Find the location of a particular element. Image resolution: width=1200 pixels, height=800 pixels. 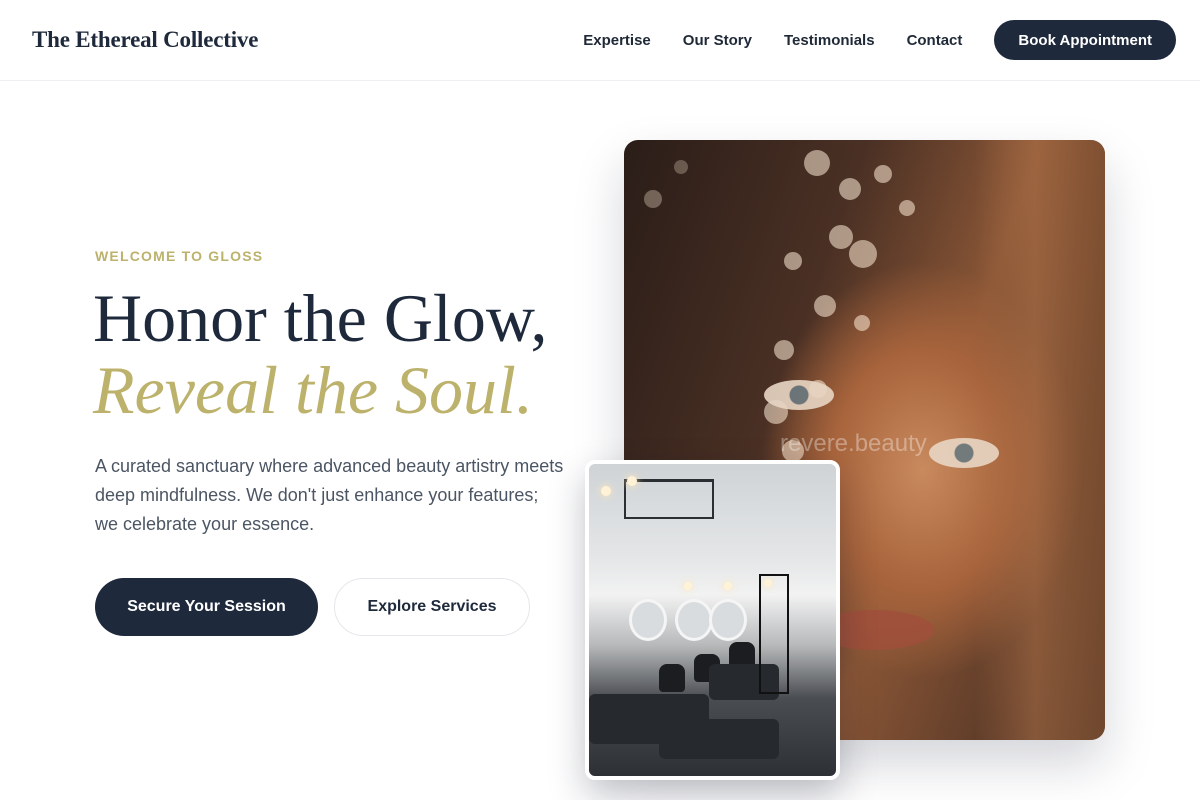

hero-eyebrow: WELCOME TO GLOSS is located at coordinates (179, 256).